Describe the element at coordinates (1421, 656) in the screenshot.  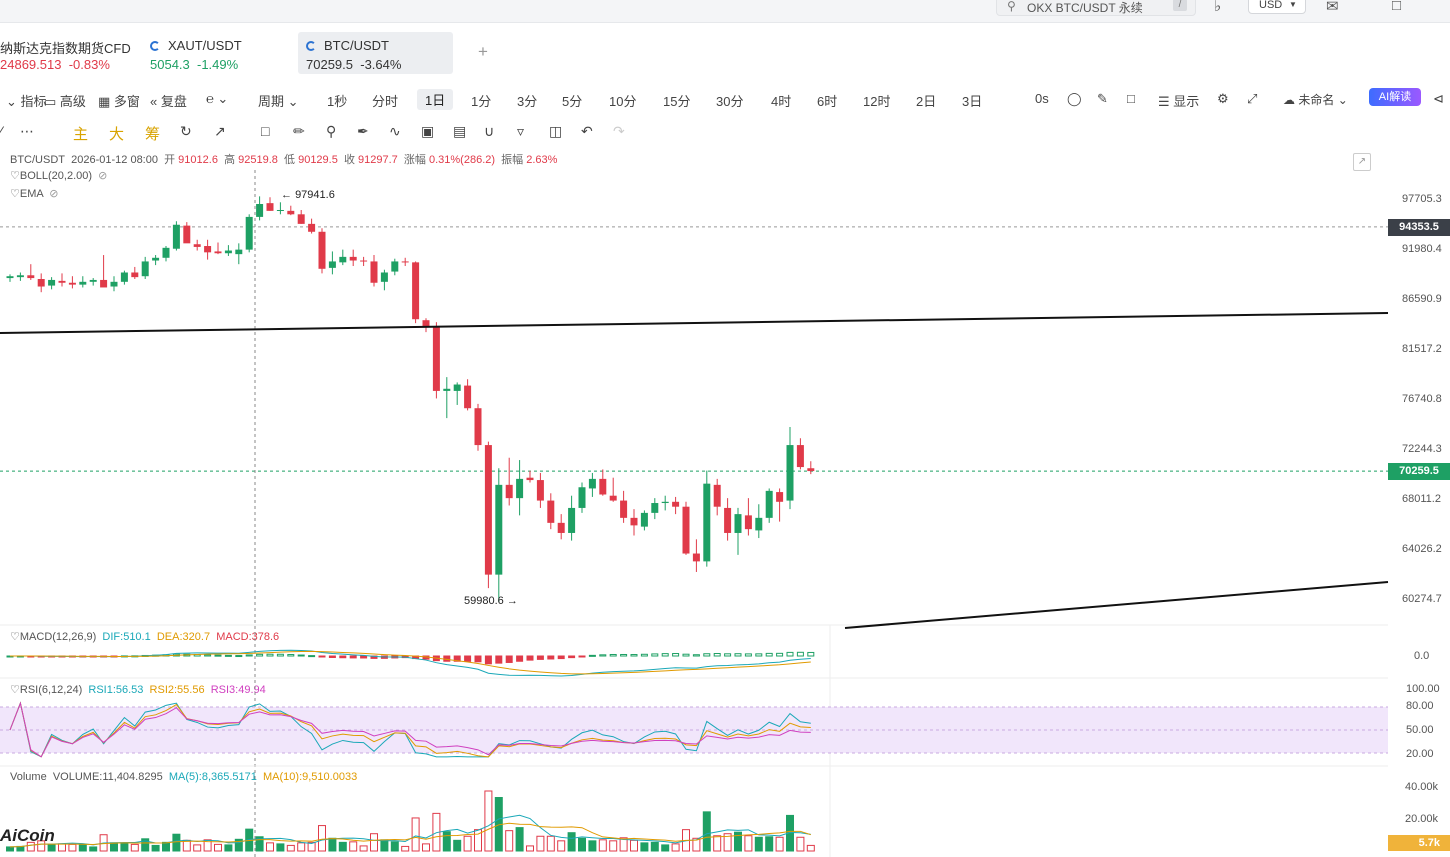
I see `macd-zero-label: 0.0` at that location.